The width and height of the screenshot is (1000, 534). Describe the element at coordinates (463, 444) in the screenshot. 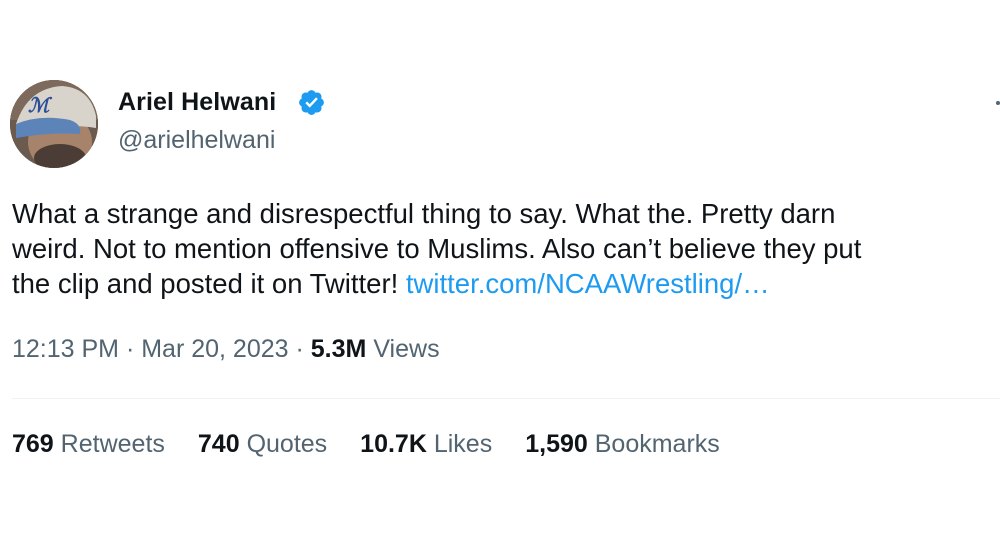

I see `likes-label: Likes` at that location.